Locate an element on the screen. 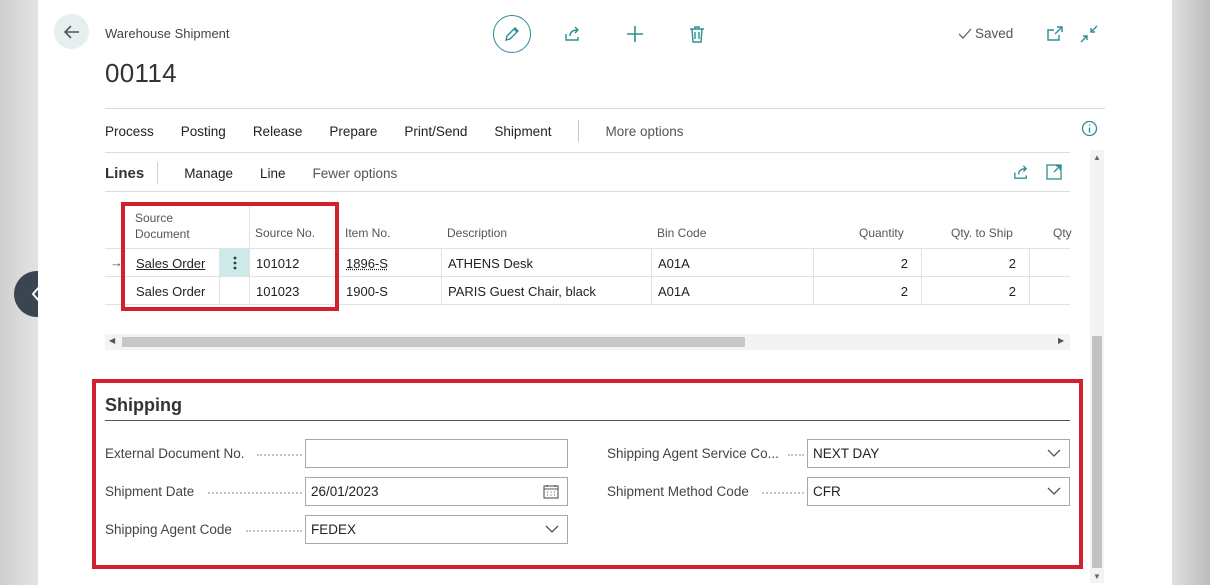  collapse-icon is located at coordinates (1089, 34).